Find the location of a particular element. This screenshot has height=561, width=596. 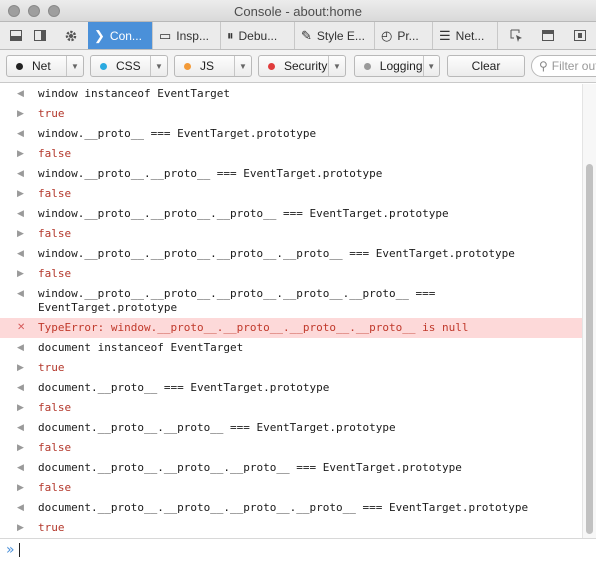

console-scrollbar is located at coordinates (589, 311).